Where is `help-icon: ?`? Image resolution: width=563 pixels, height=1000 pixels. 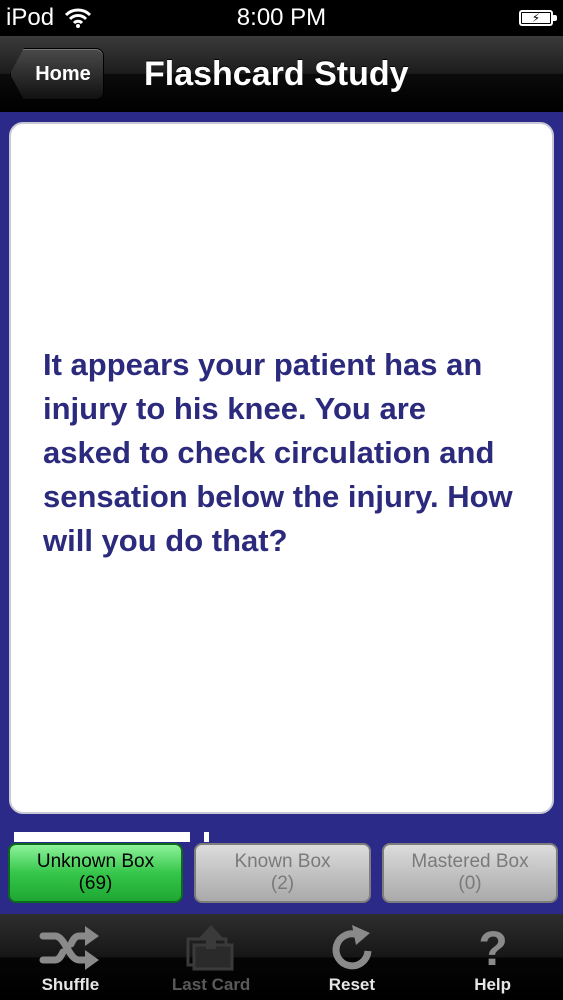 help-icon: ? is located at coordinates (493, 948).